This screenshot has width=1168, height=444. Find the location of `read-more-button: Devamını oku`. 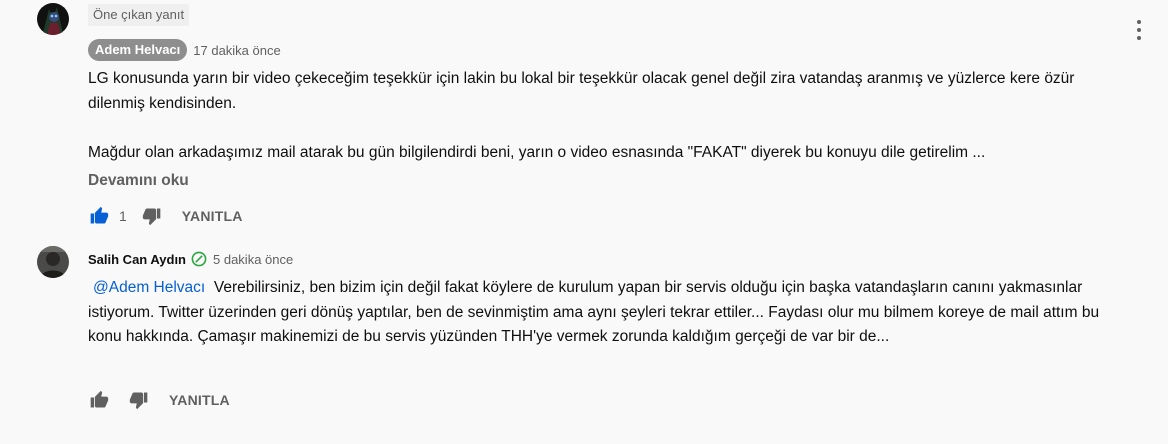

read-more-button: Devamını oku is located at coordinates (138, 181).